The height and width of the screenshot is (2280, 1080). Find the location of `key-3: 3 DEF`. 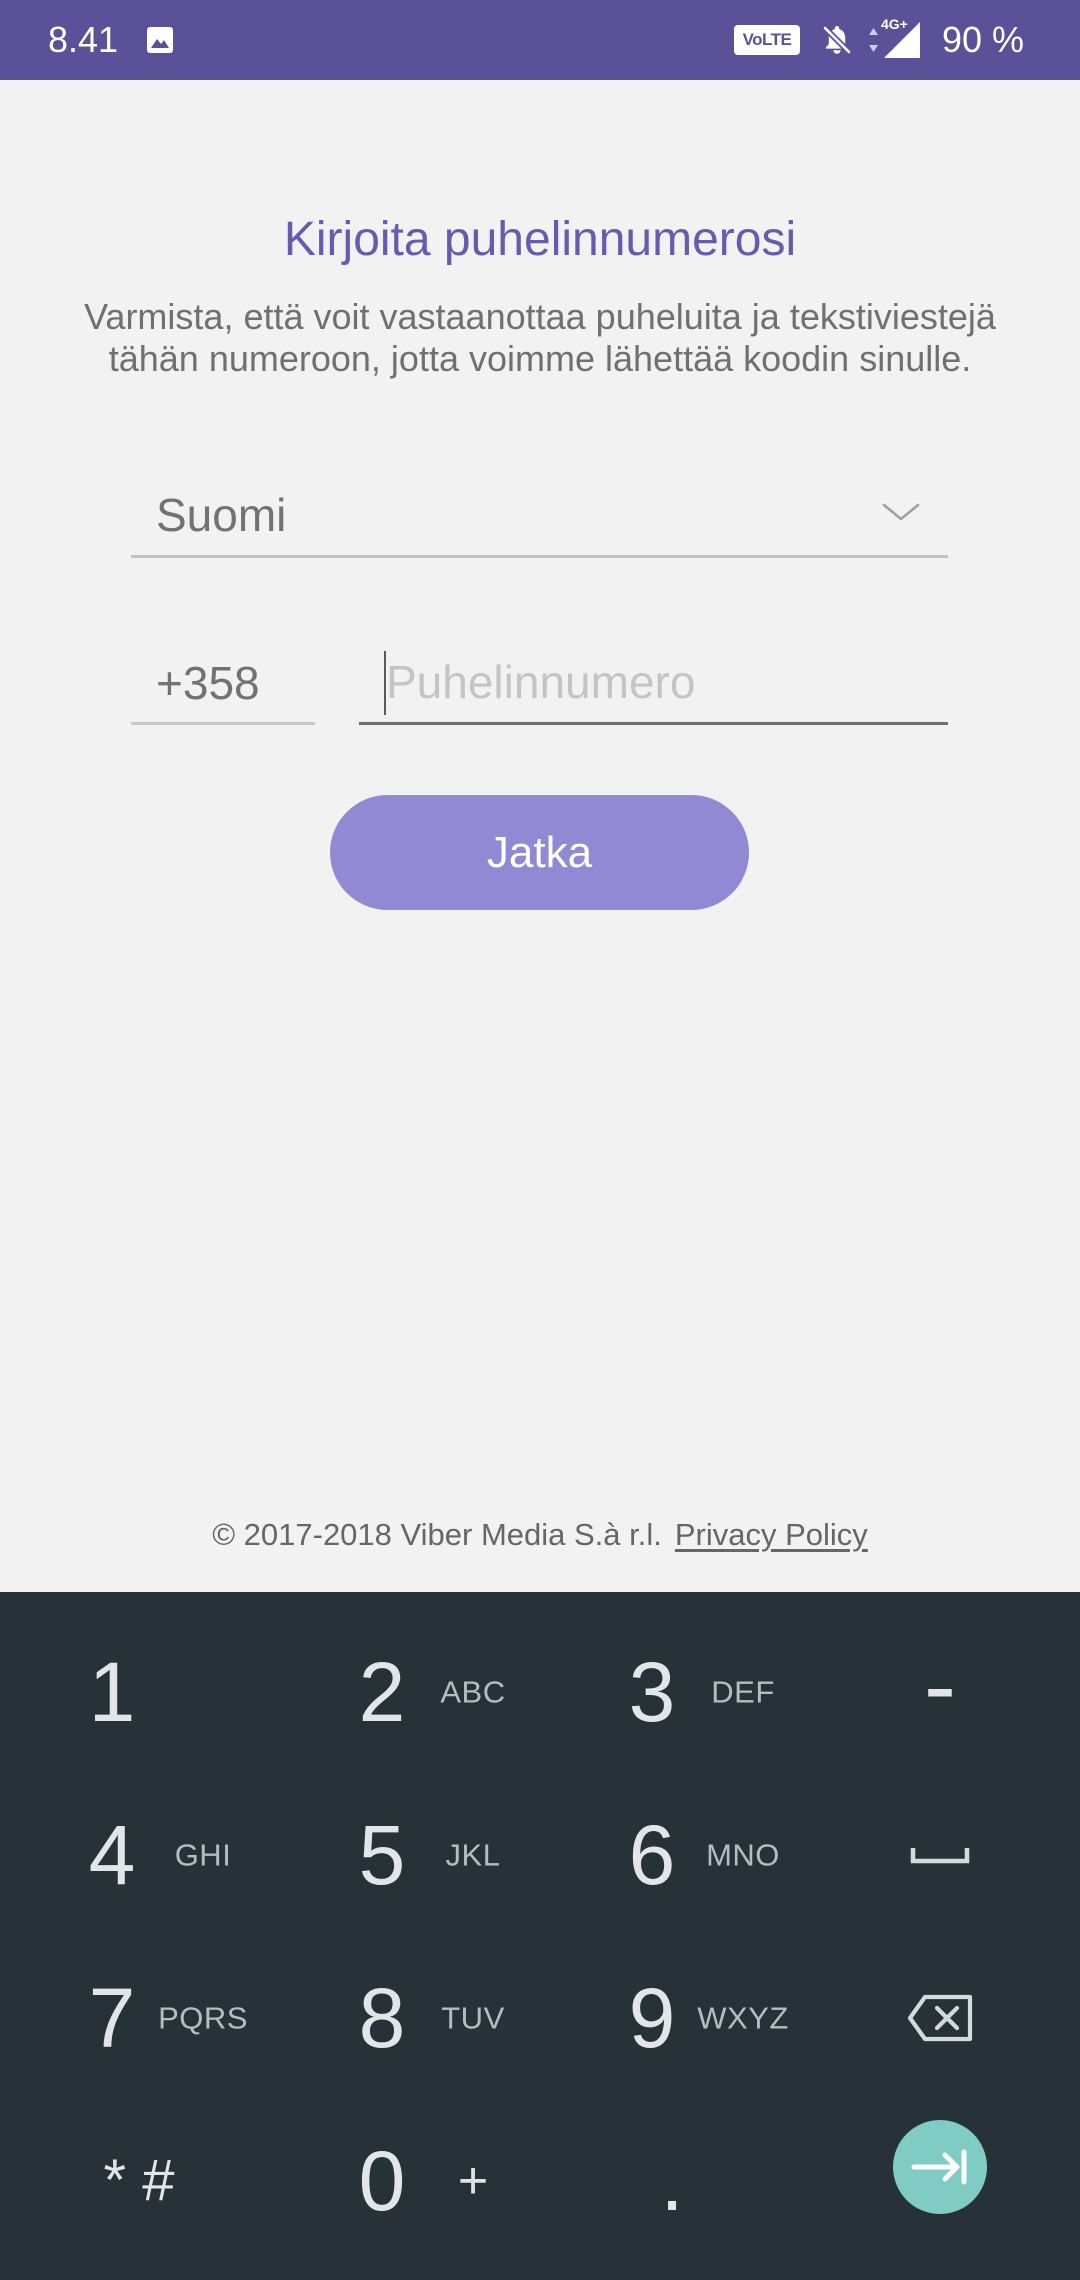

key-3: 3 DEF is located at coordinates (675, 1691).